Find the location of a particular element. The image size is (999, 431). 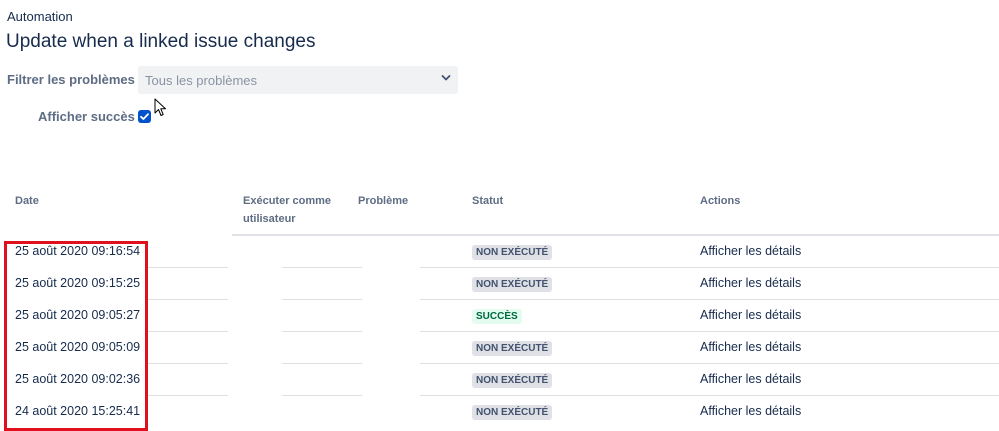

filter-label: Filtrer les problèmes is located at coordinates (71, 79).